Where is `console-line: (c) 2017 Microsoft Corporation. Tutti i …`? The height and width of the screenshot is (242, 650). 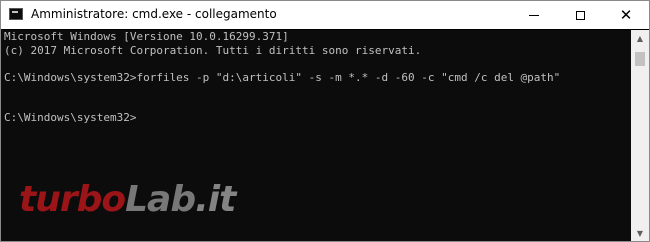
console-line: (c) 2017 Microsoft Corporation. Tutti i … is located at coordinates (213, 50).